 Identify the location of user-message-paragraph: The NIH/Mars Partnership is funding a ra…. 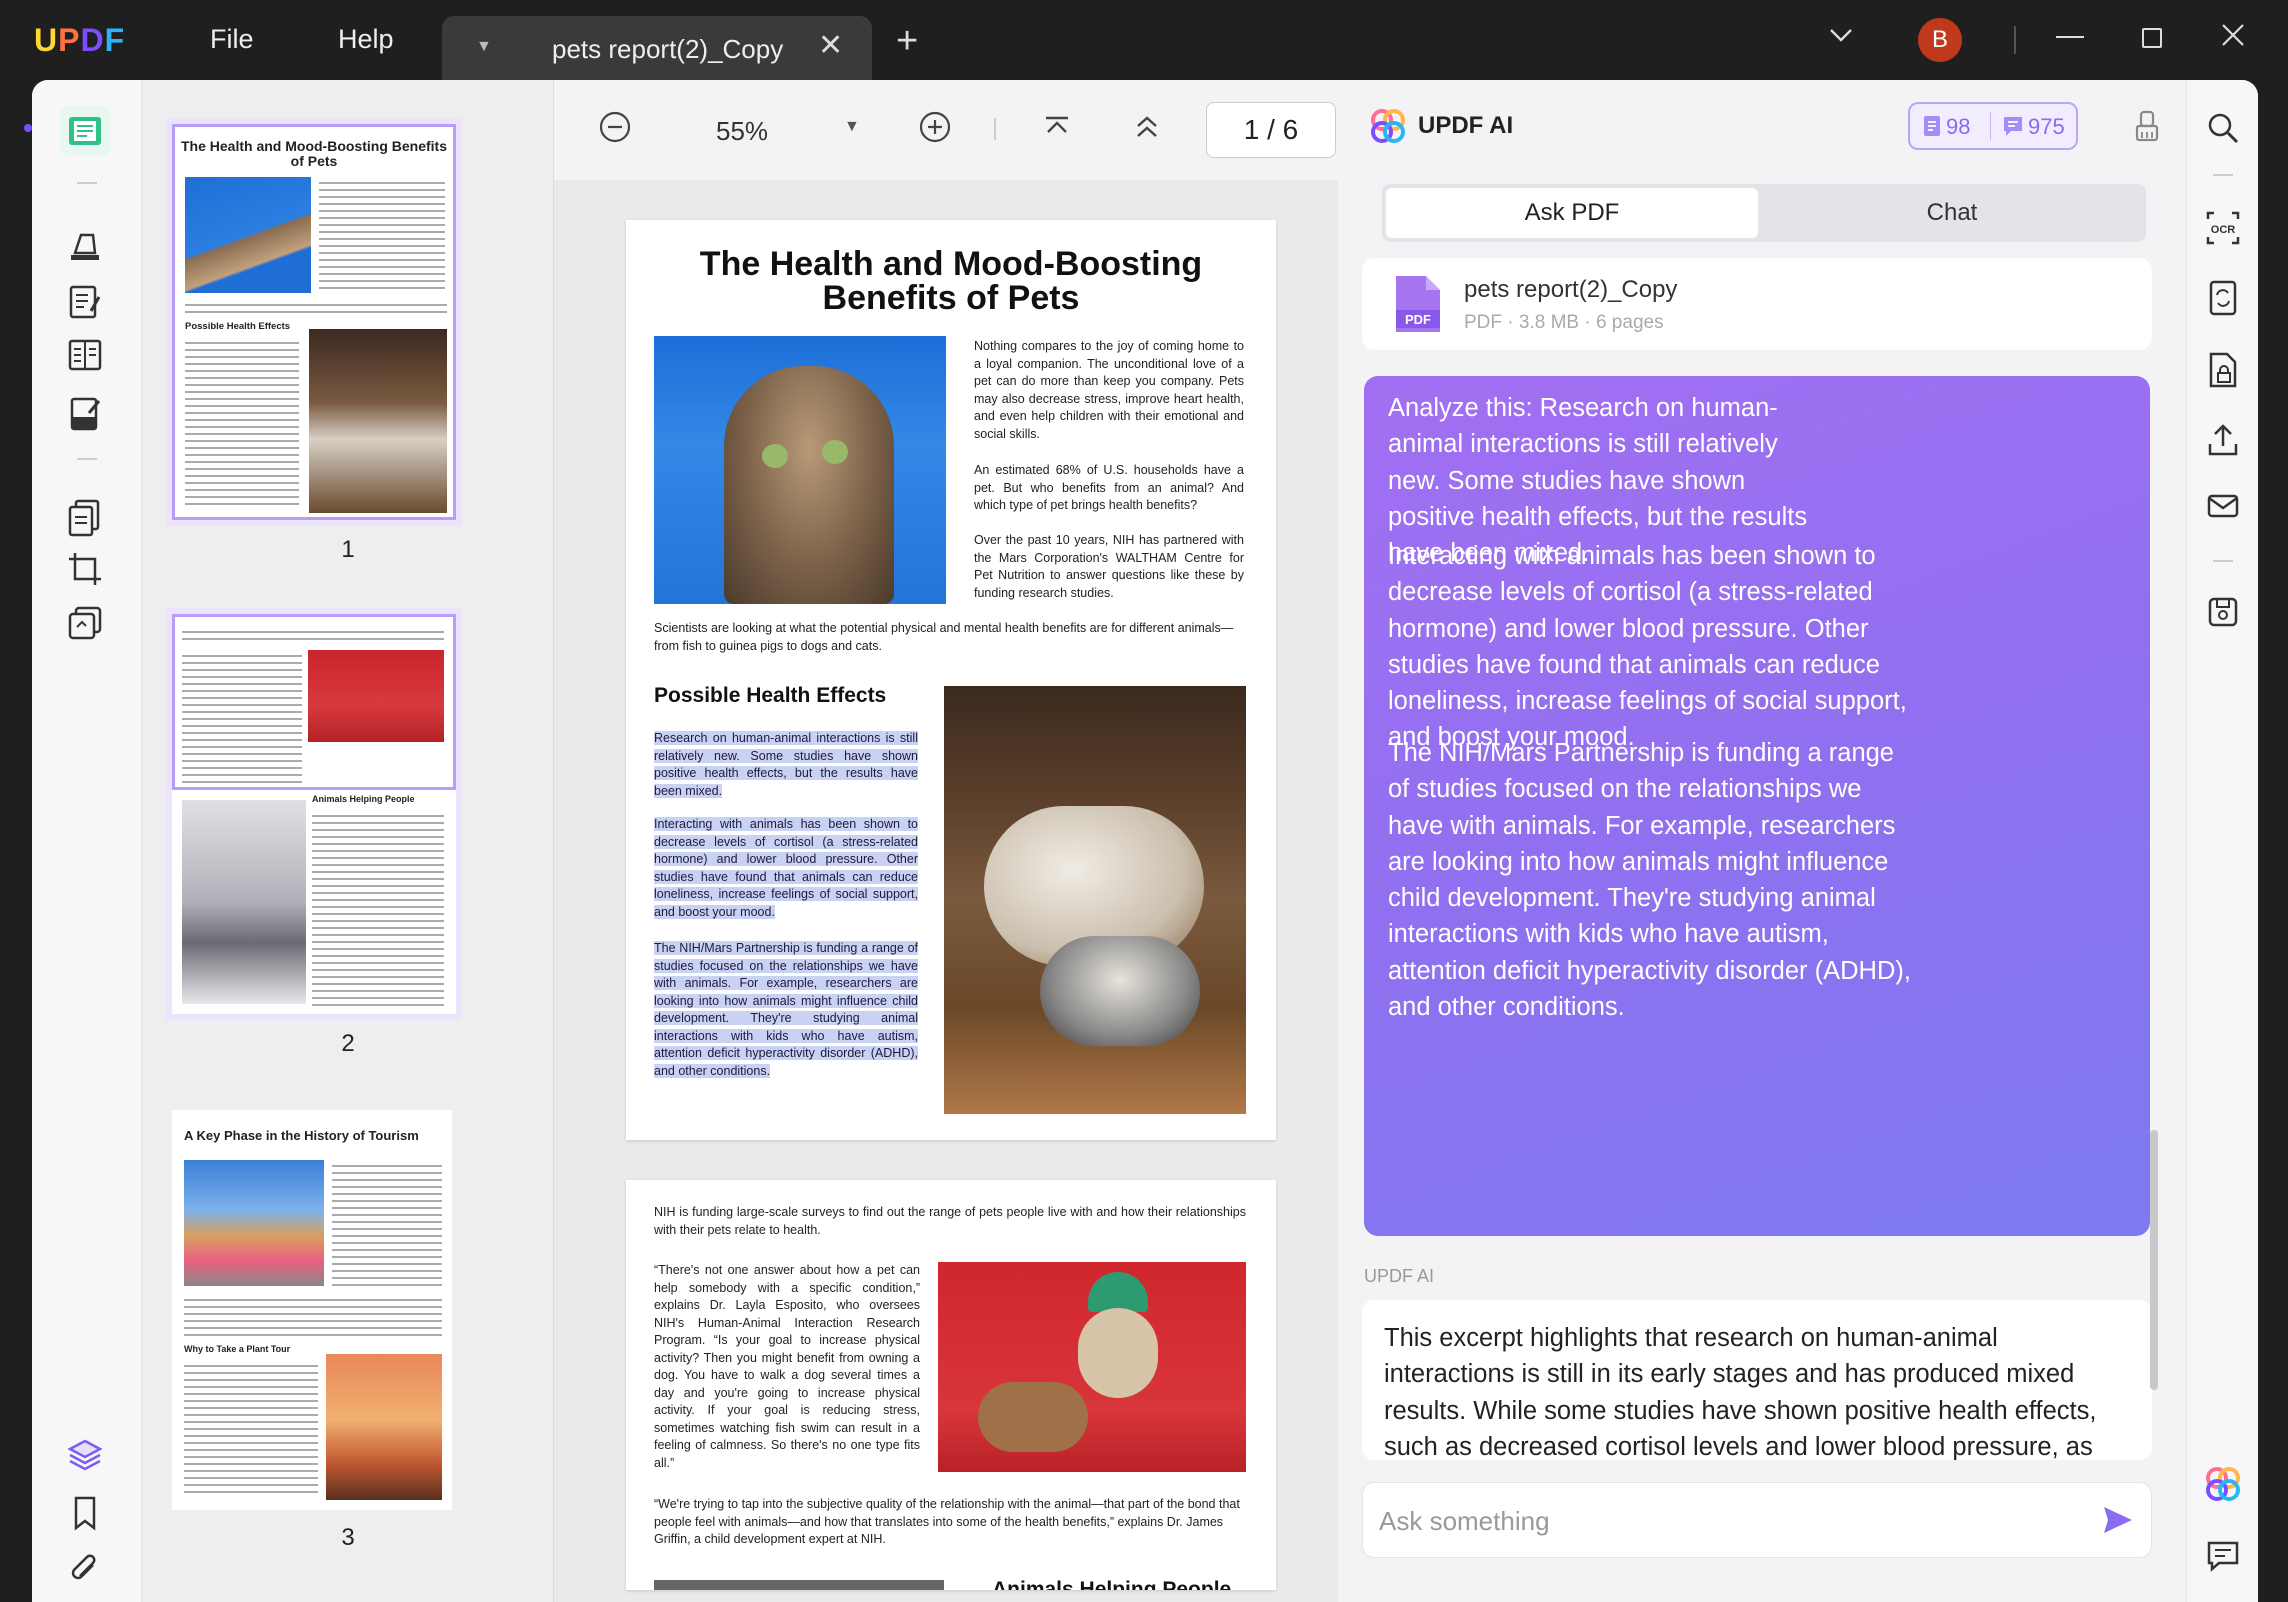
(1649, 880).